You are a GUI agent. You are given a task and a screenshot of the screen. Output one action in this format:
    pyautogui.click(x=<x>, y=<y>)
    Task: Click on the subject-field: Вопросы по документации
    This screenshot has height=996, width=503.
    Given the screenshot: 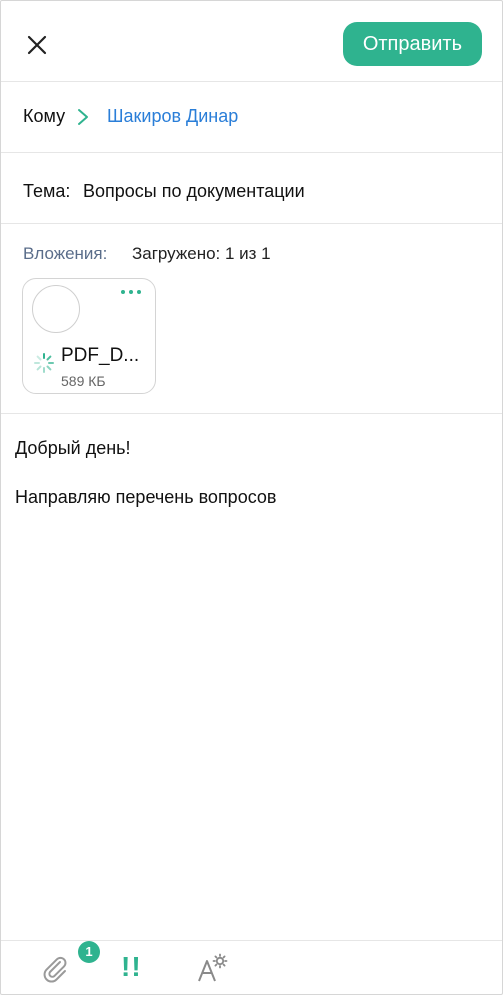 What is the action you would take?
    pyautogui.click(x=194, y=191)
    